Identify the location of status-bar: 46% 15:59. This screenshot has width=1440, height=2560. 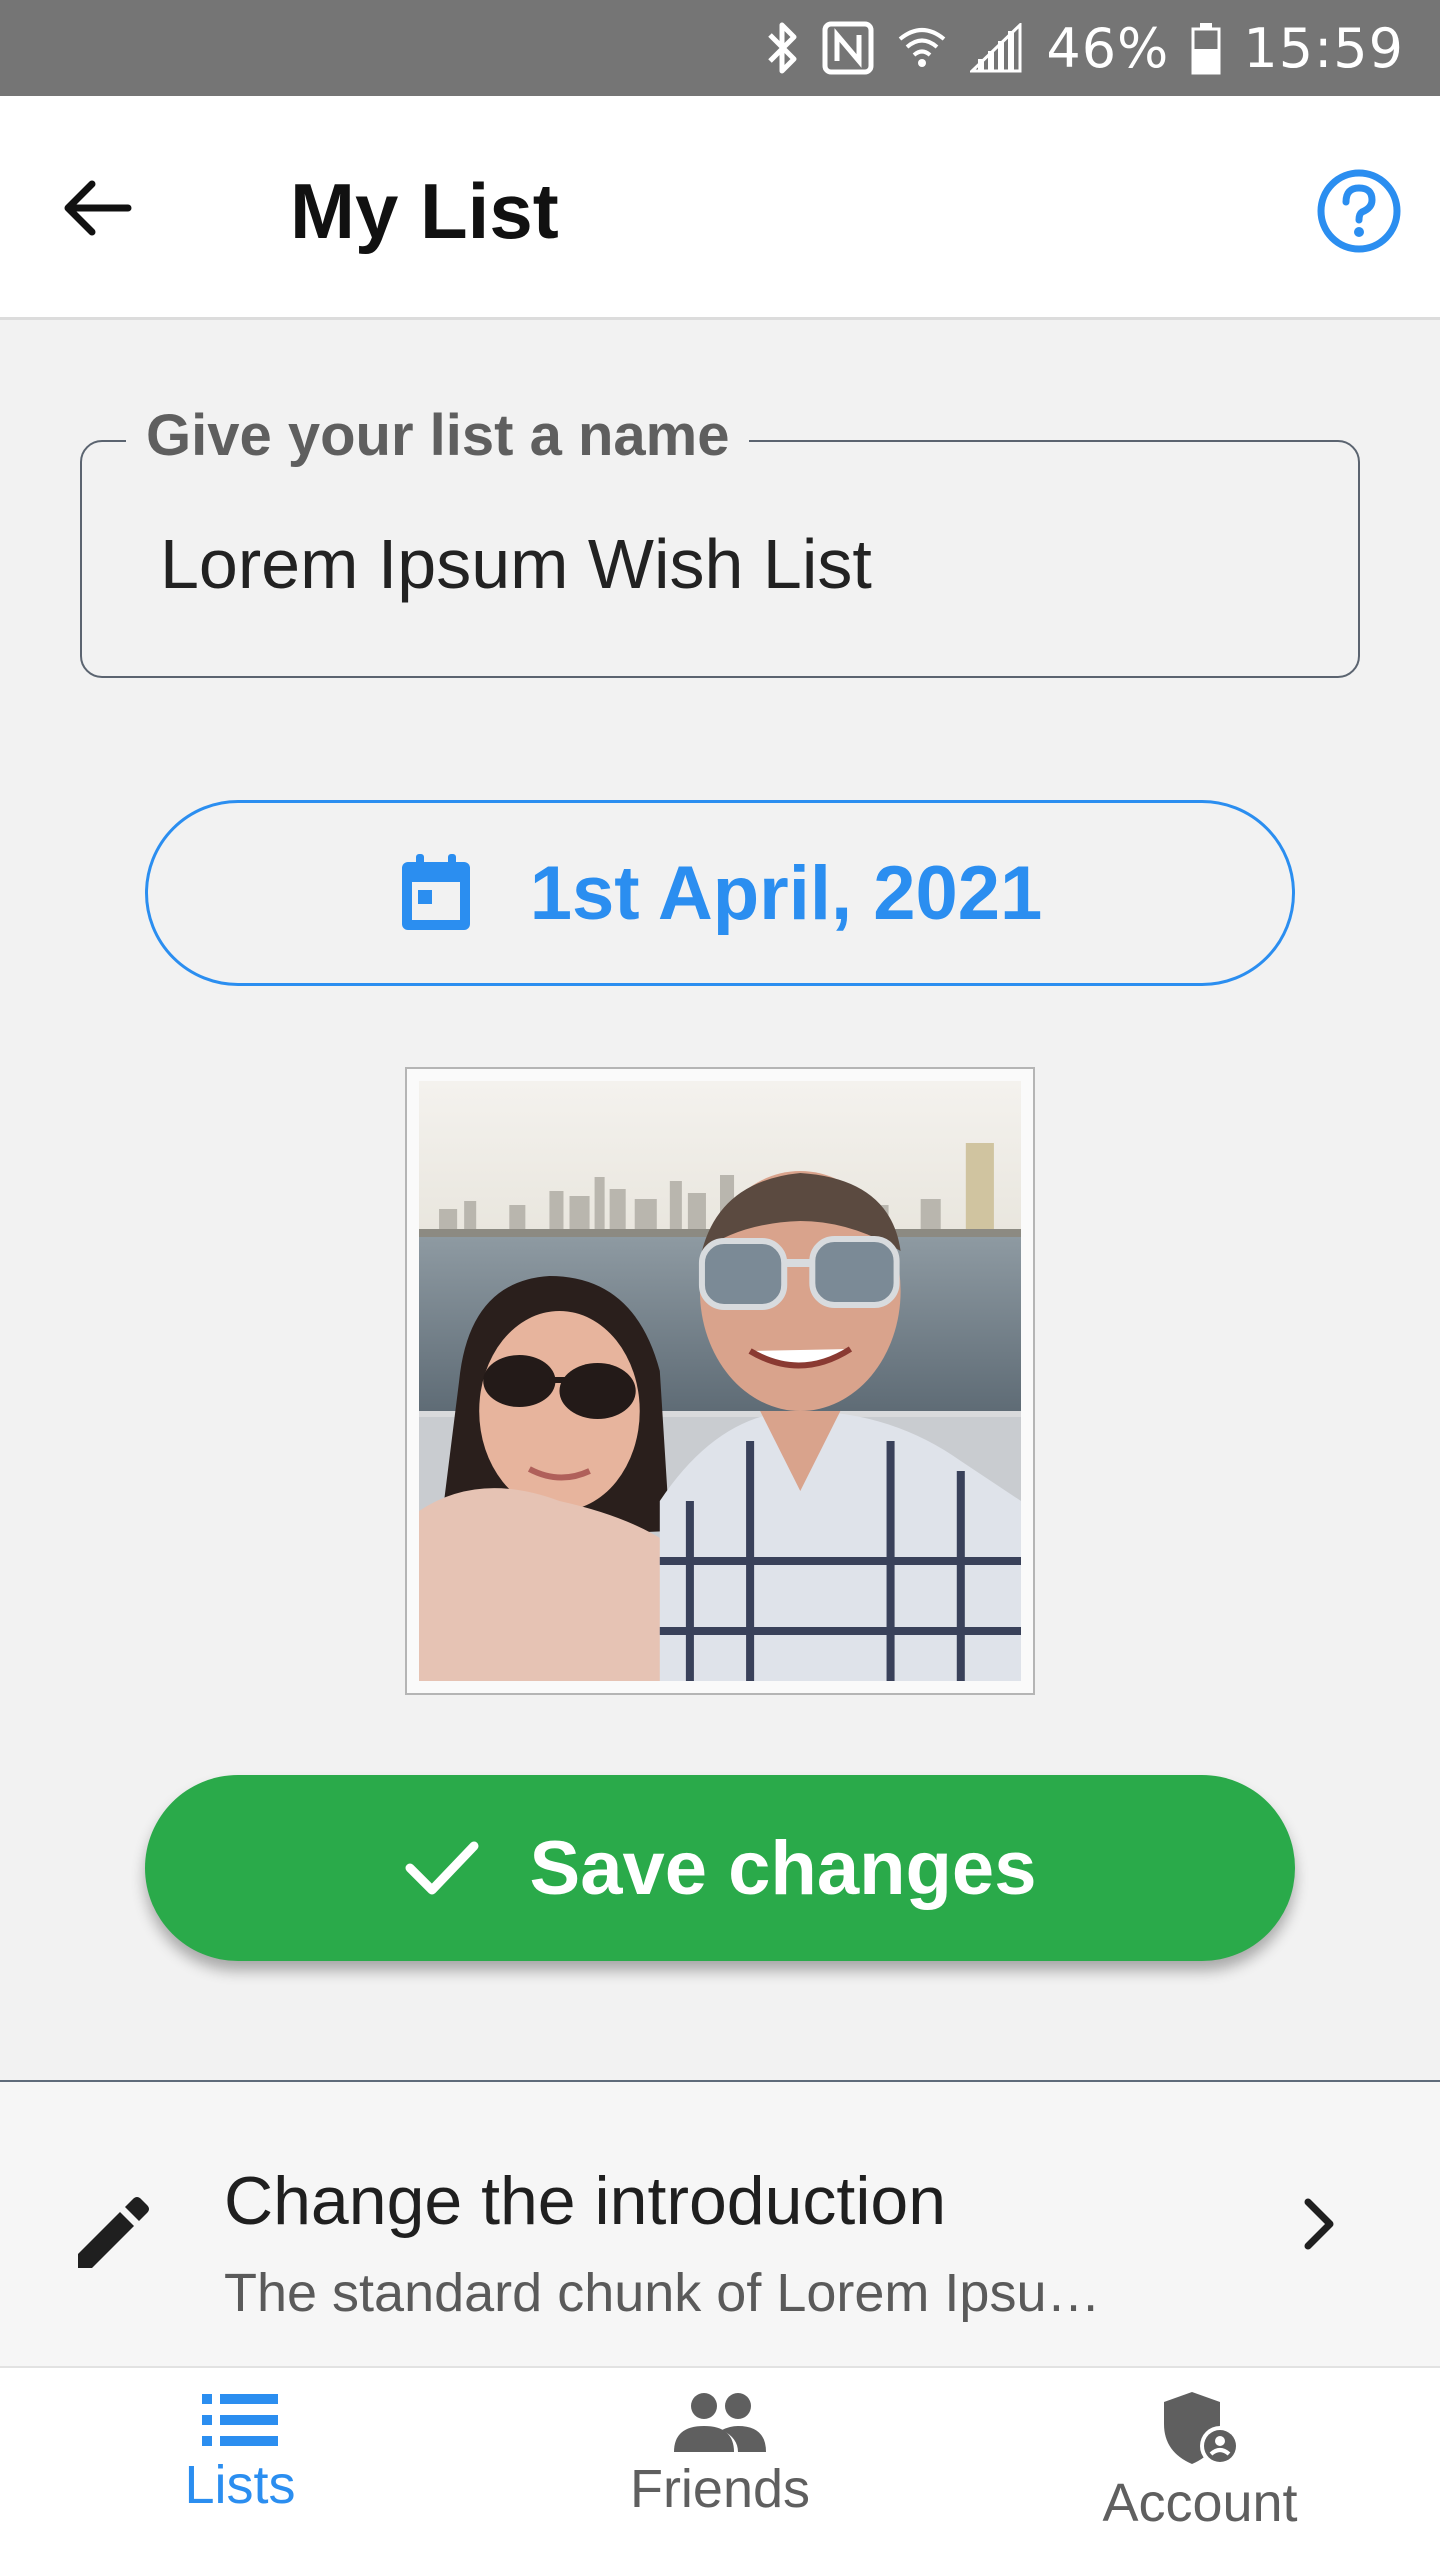
(720, 48).